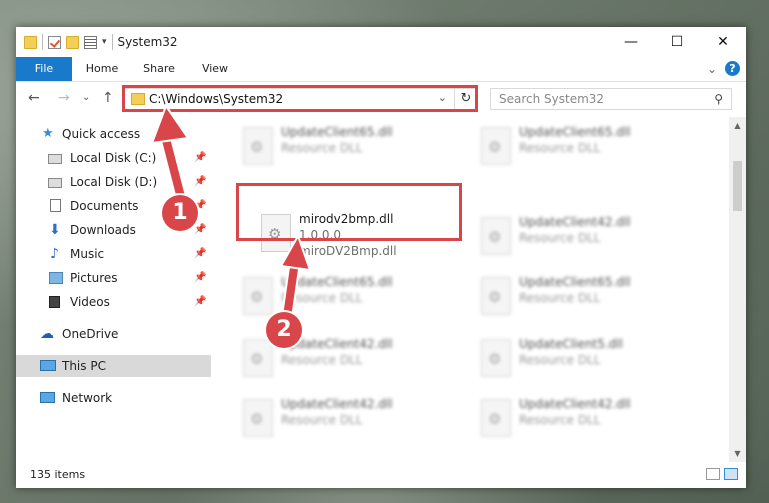  Describe the element at coordinates (295, 252) in the screenshot. I see `arrow-2-head` at that location.